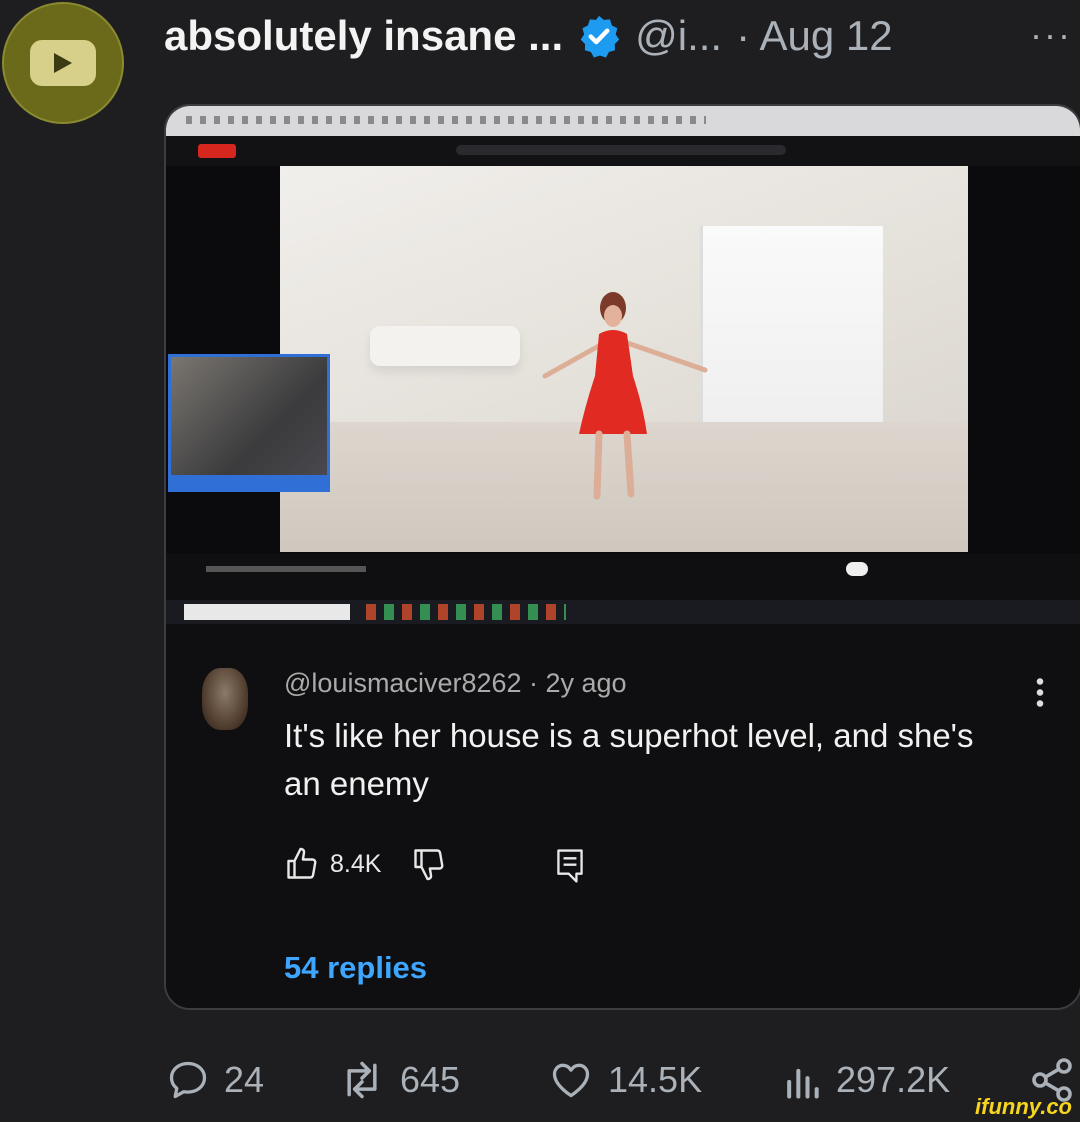 The image size is (1080, 1122). I want to click on post-header: absolutely insane ... @i... · Aug 12, so click(622, 36).